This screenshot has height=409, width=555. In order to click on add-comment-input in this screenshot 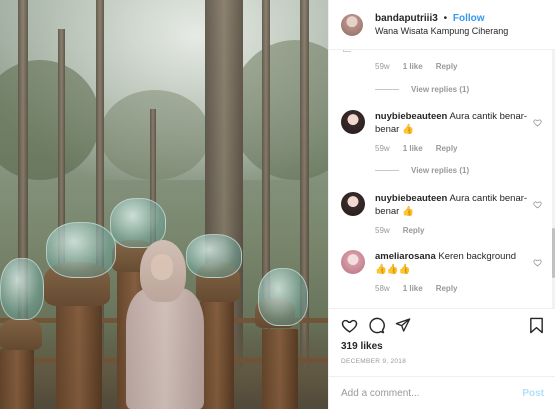, I will do `click(432, 393)`.